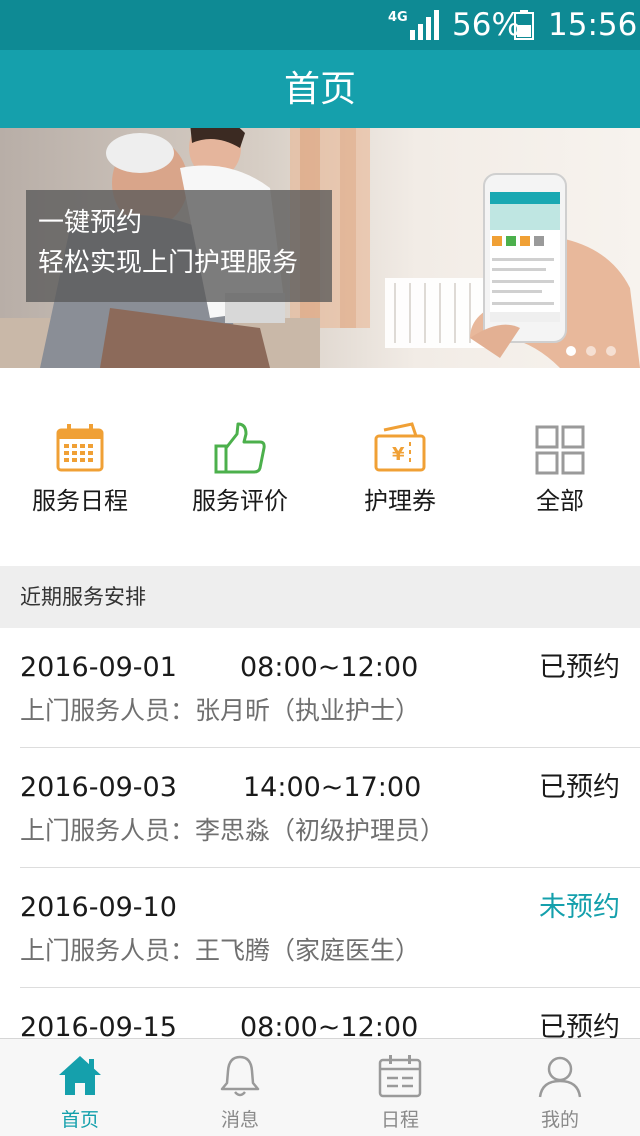  Describe the element at coordinates (98, 787) in the screenshot. I see `schedule-date: 2016-09-03` at that location.